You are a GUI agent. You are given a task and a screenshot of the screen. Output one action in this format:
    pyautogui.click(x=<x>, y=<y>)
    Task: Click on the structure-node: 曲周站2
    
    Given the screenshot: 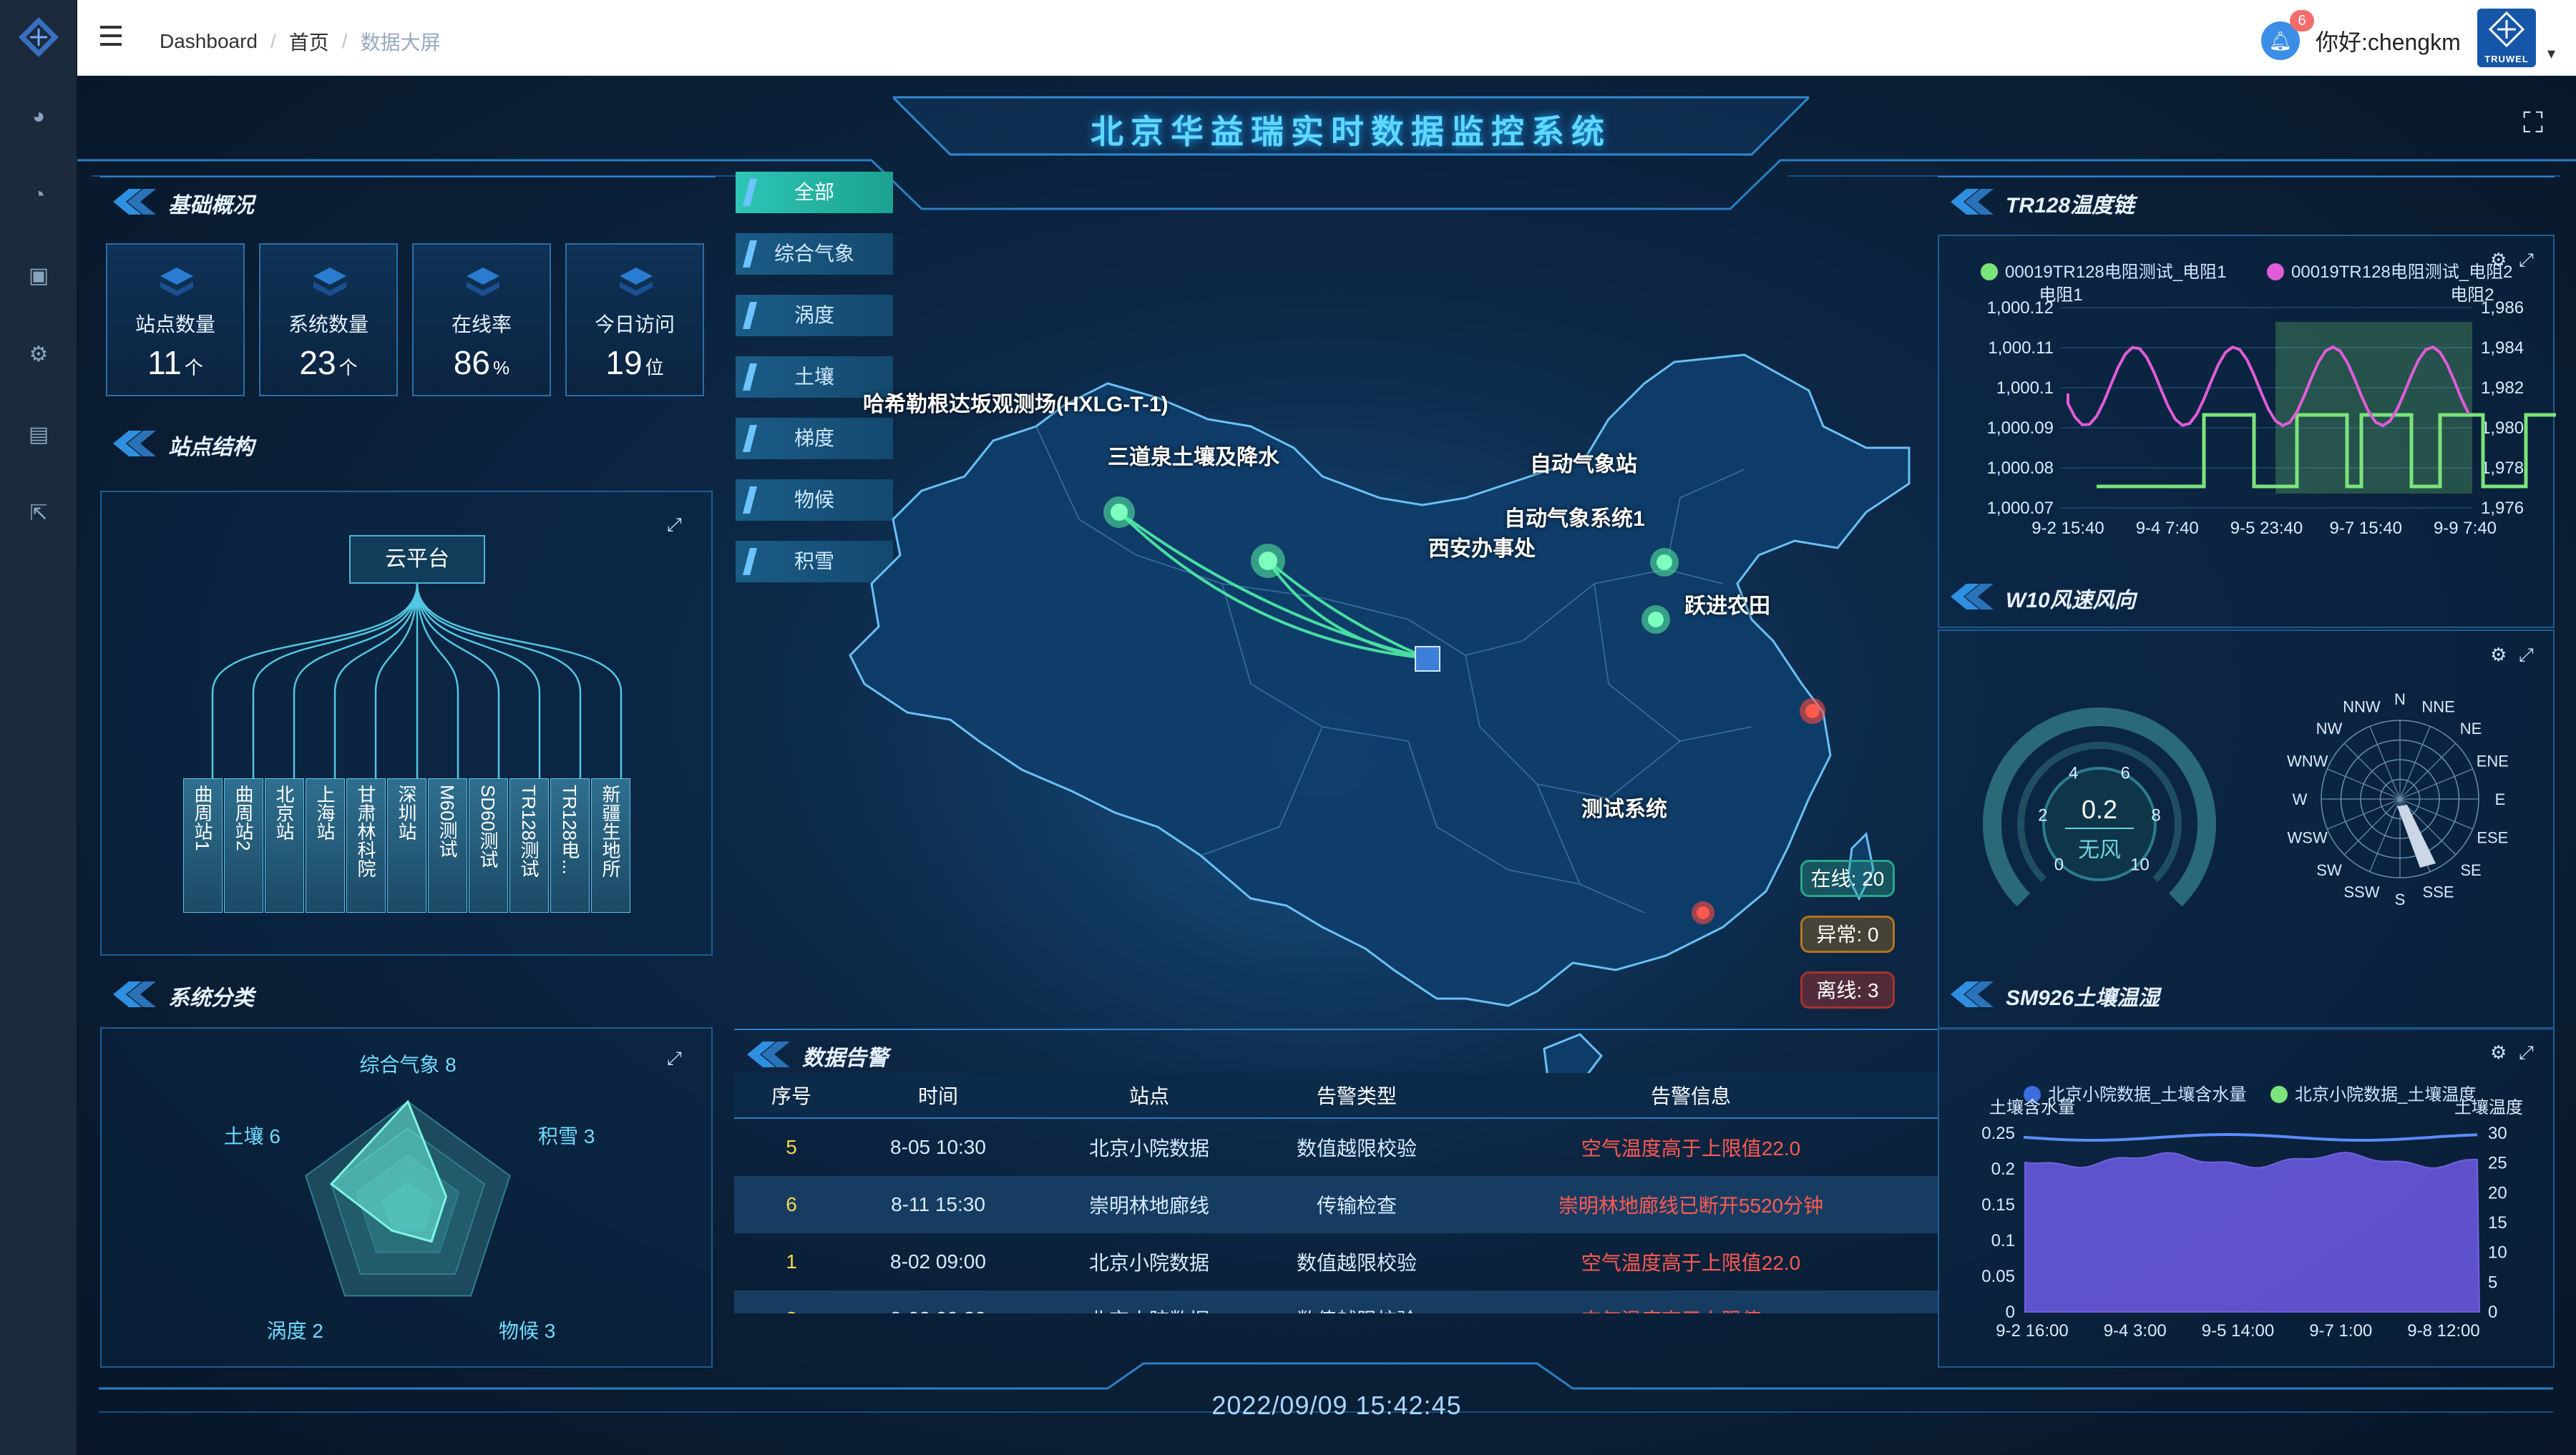 What is the action you would take?
    pyautogui.click(x=243, y=845)
    